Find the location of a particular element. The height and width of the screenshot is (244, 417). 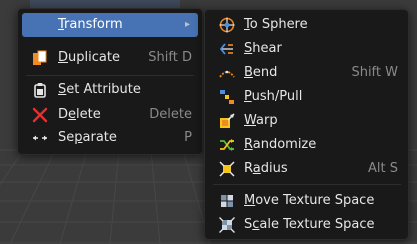

menu-item-duplicate: Duplicate Shift D is located at coordinates (110, 58).